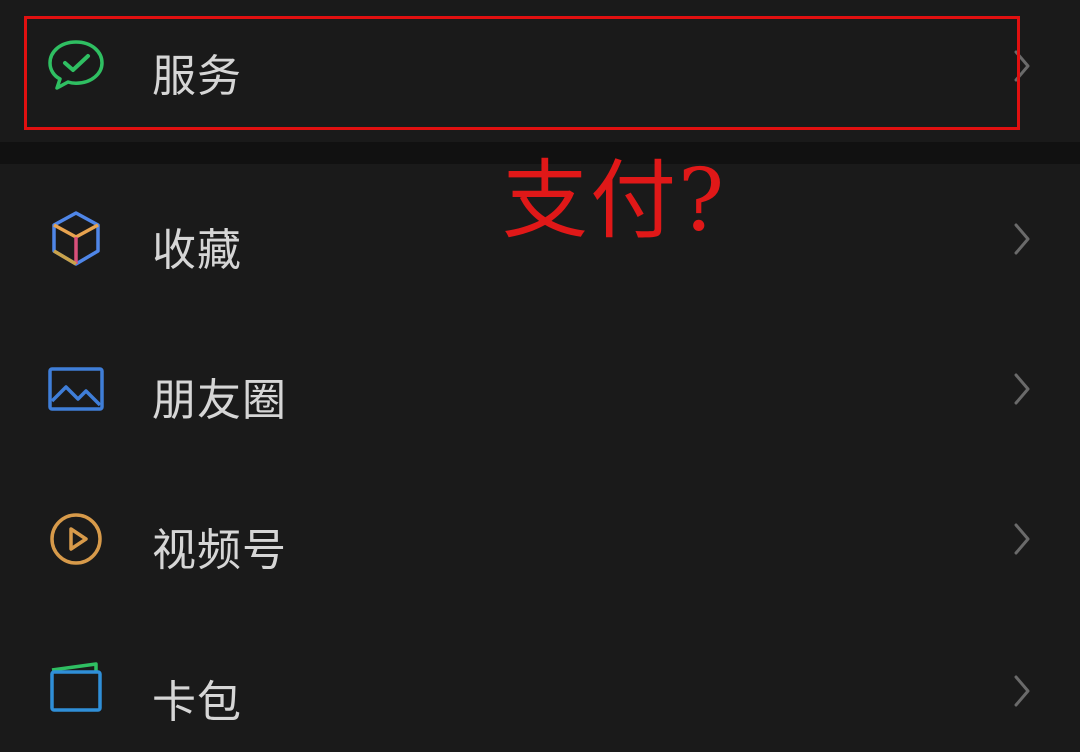 This screenshot has width=1080, height=752. Describe the element at coordinates (197, 250) in the screenshot. I see `menu-item-label: 收藏` at that location.